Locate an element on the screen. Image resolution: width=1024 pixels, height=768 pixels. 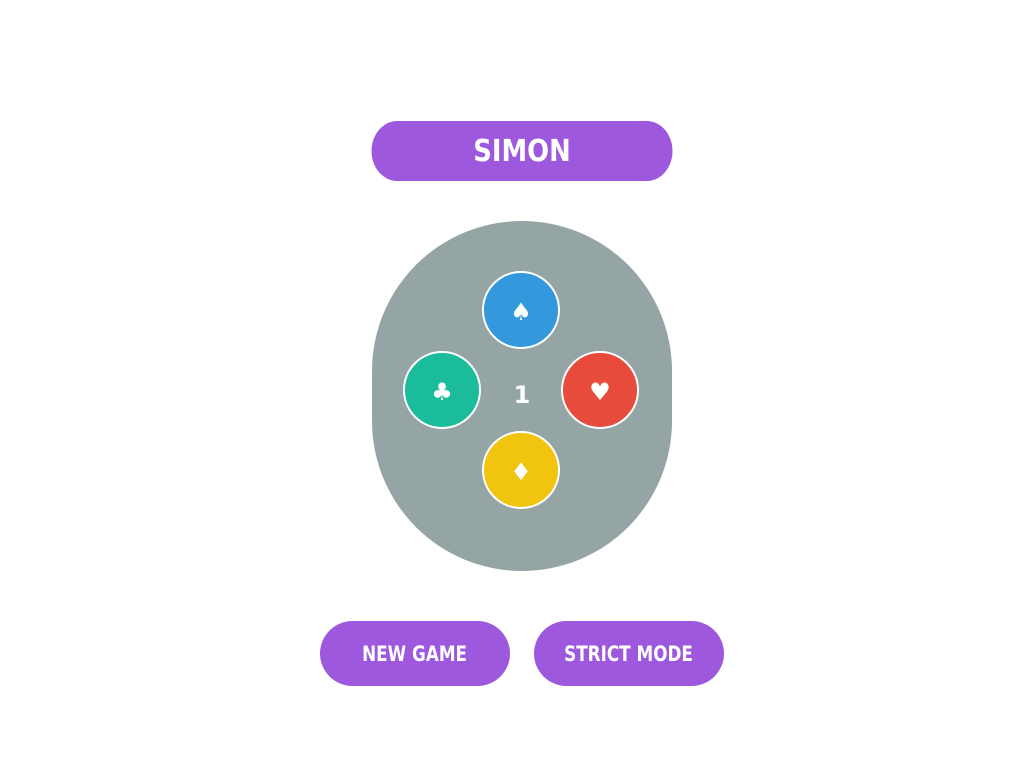
strict-mode-button: STRICT MODE is located at coordinates (629, 653).